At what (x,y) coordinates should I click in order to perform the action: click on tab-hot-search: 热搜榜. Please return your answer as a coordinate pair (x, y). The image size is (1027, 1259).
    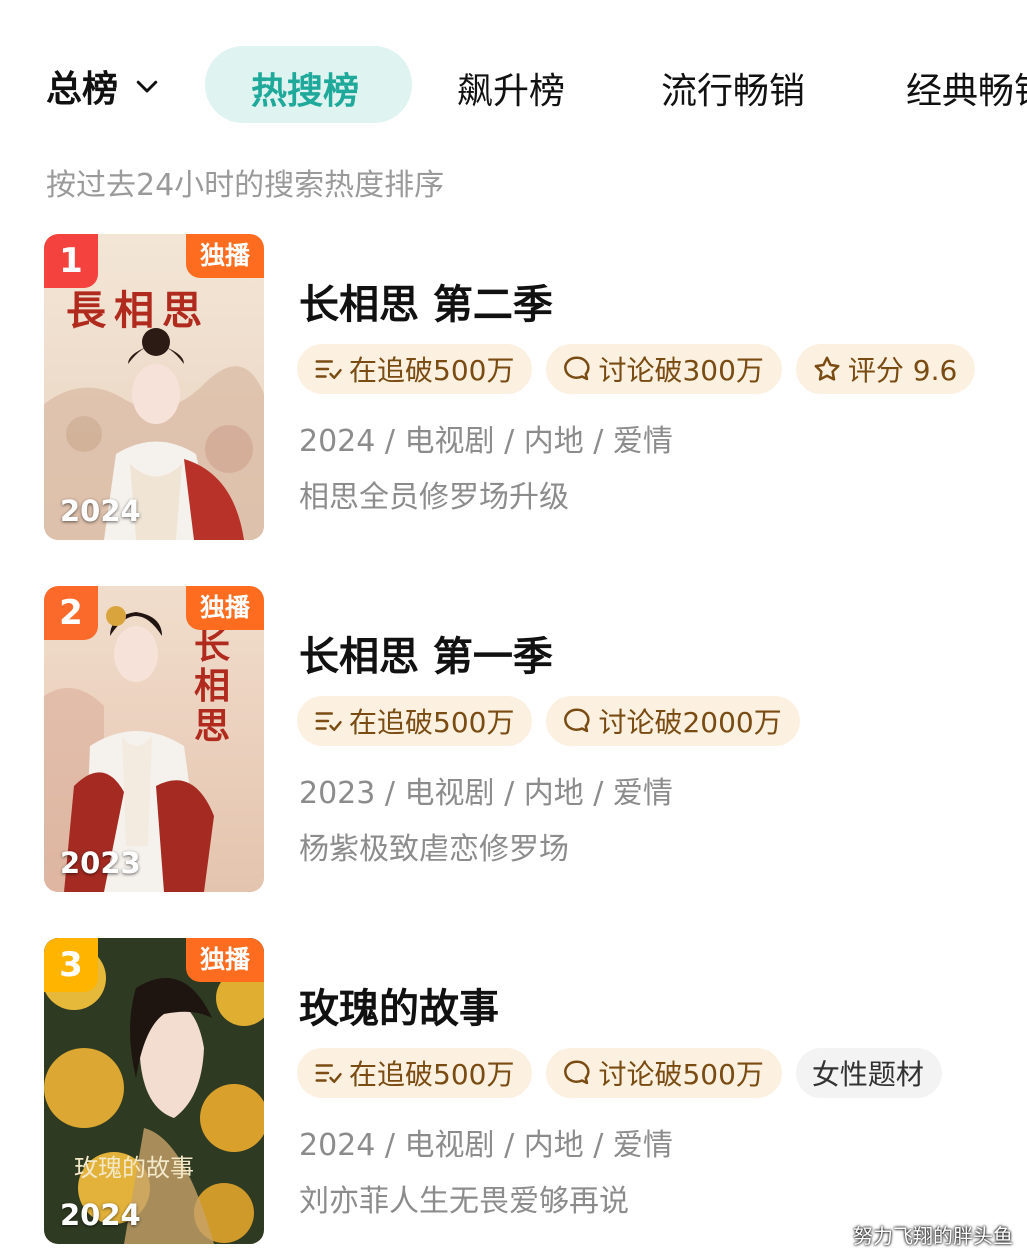
    Looking at the image, I should click on (305, 88).